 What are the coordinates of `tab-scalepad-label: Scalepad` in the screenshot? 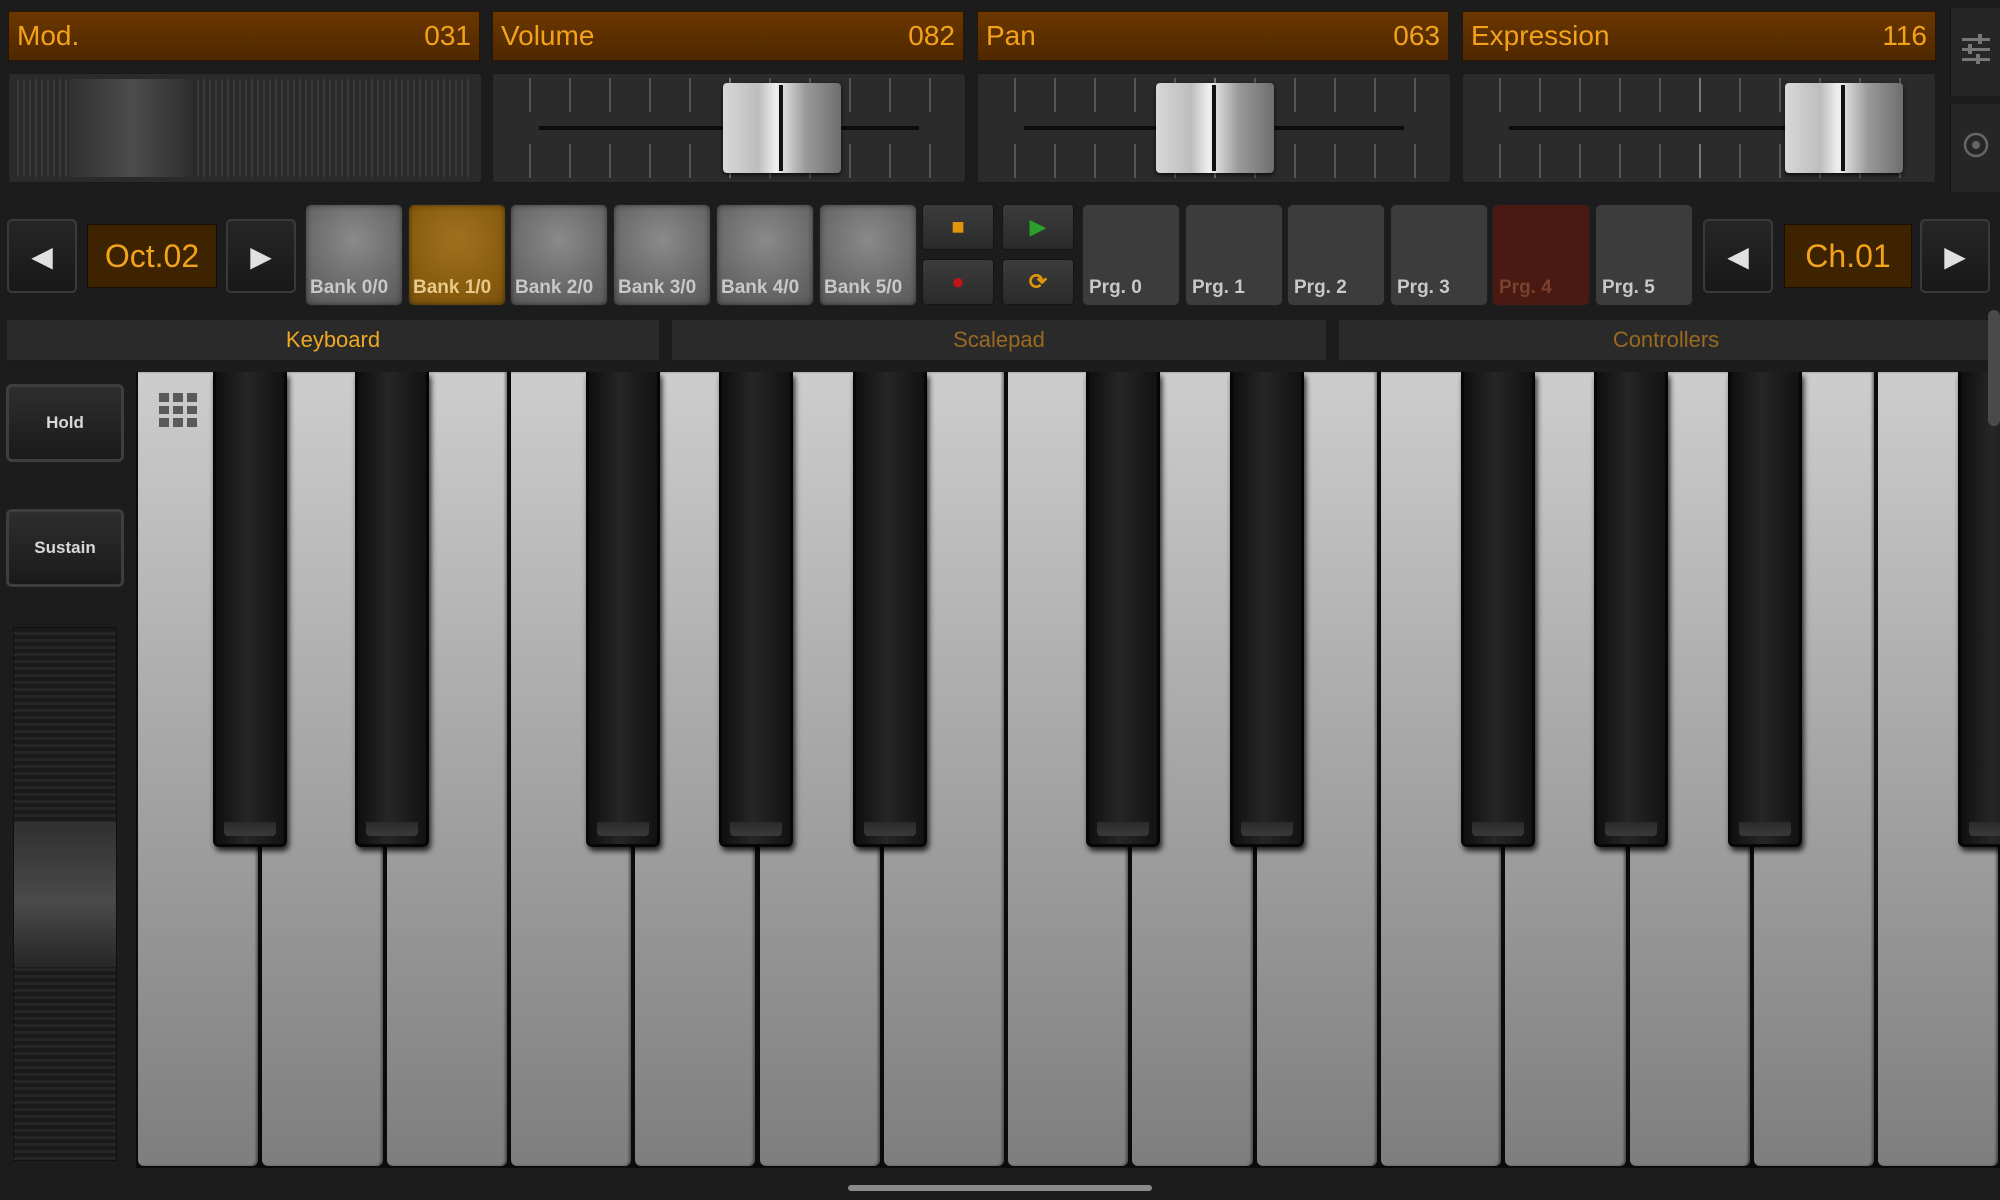 It's located at (999, 339).